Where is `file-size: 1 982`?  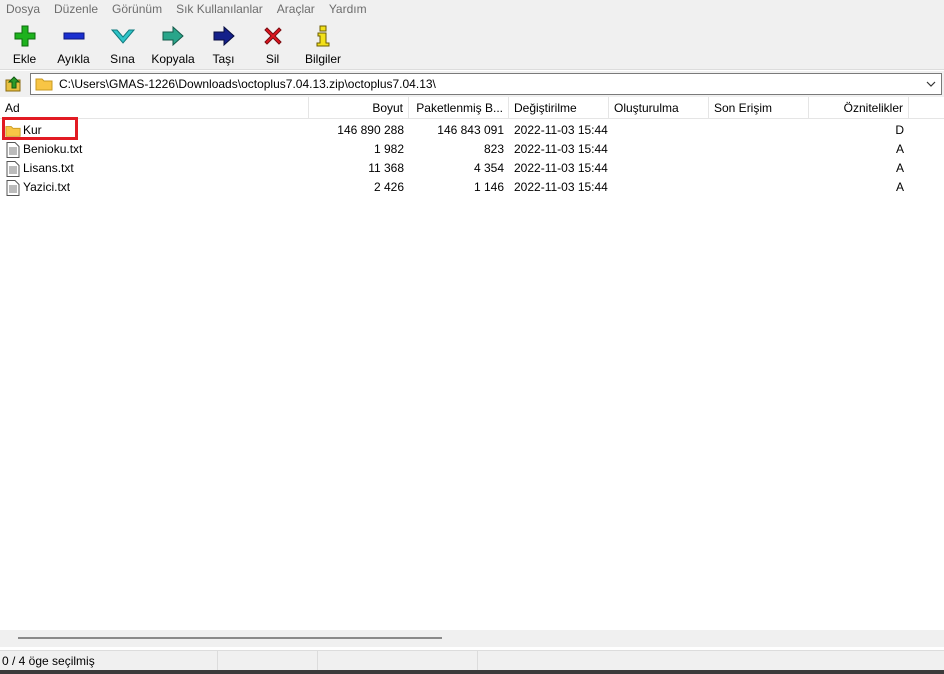
file-size: 1 982 is located at coordinates (388, 149).